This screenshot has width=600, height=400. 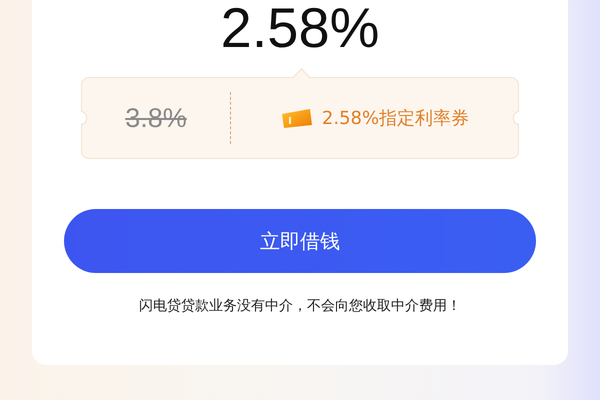 What do you see at coordinates (396, 118) in the screenshot?
I see `coupon-label: 2.58%指定利率券` at bounding box center [396, 118].